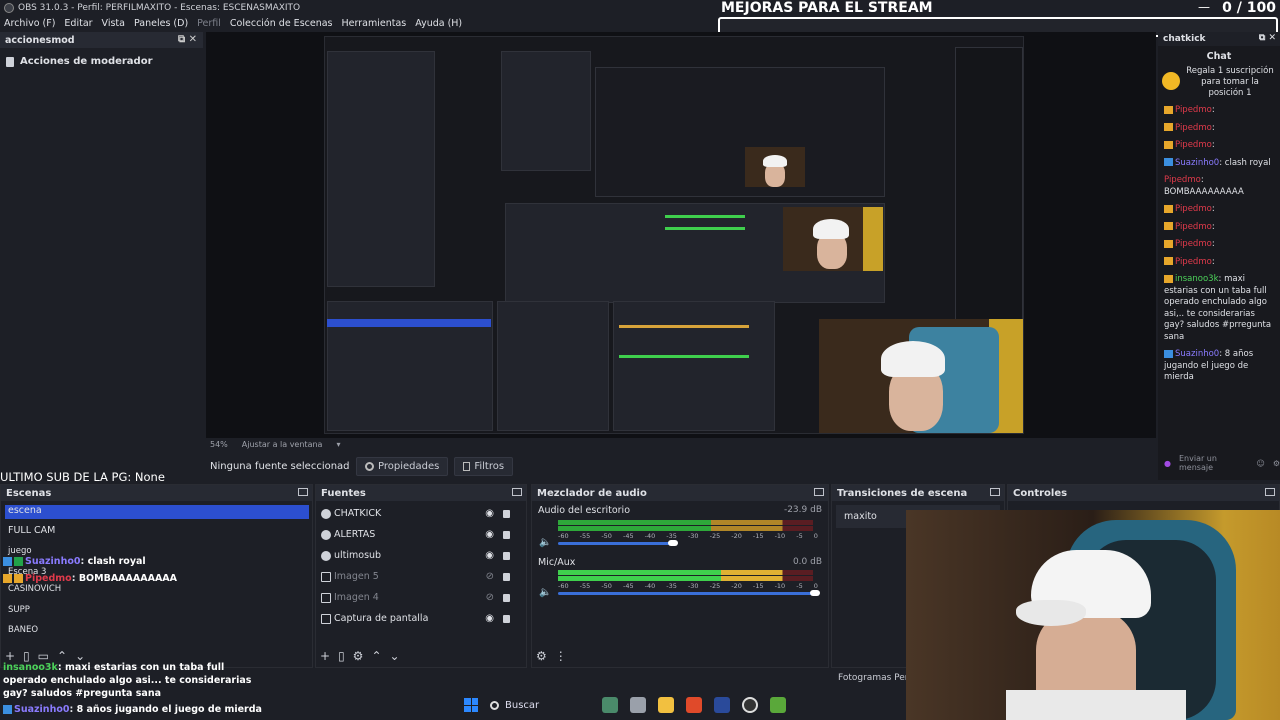 This screenshot has width=1280, height=720. I want to click on menu-coleccion: Colección de Escenas, so click(281, 23).